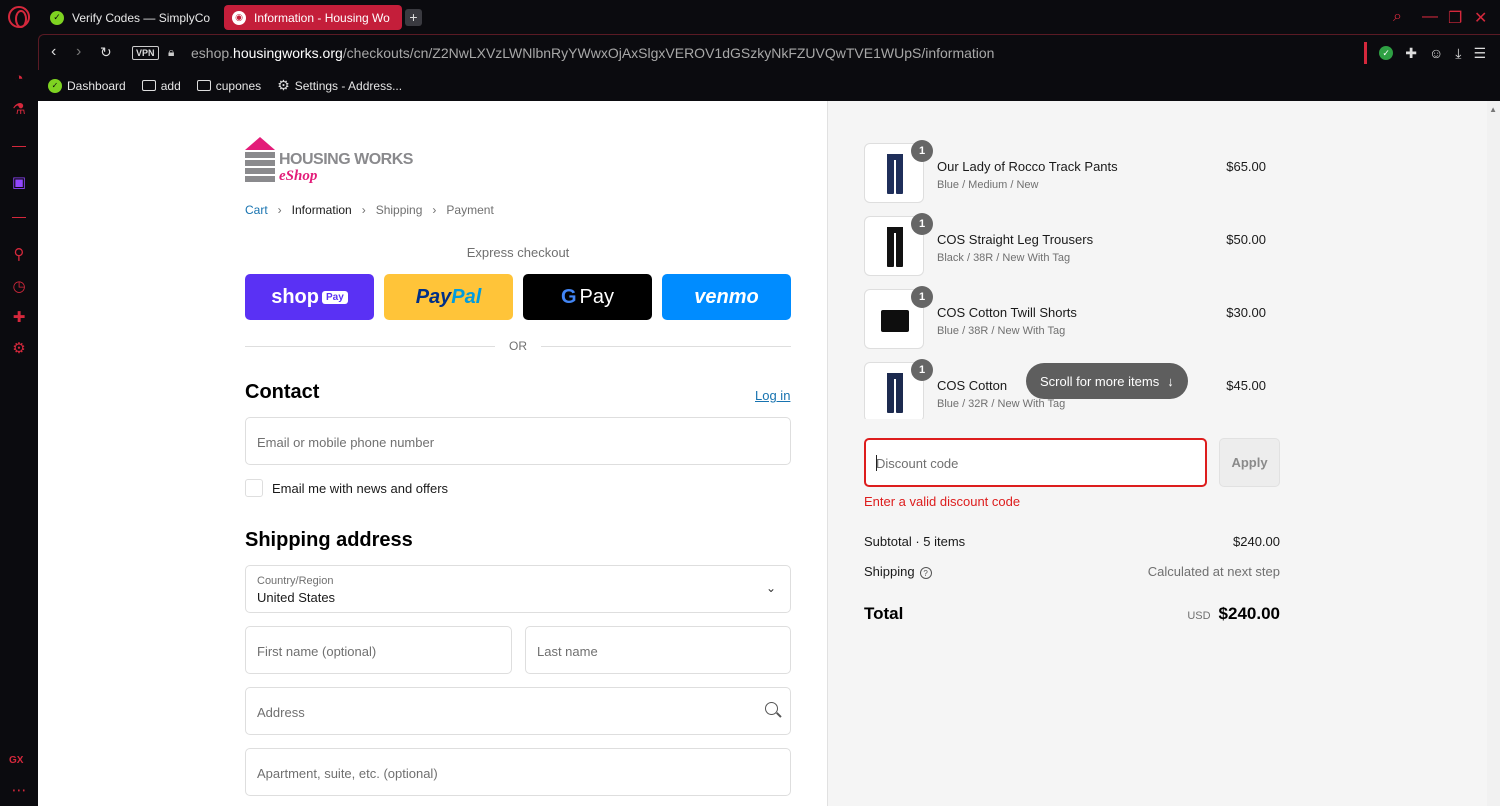 The width and height of the screenshot is (1500, 806). What do you see at coordinates (1455, 18) in the screenshot?
I see `restore-icon: ❐` at bounding box center [1455, 18].